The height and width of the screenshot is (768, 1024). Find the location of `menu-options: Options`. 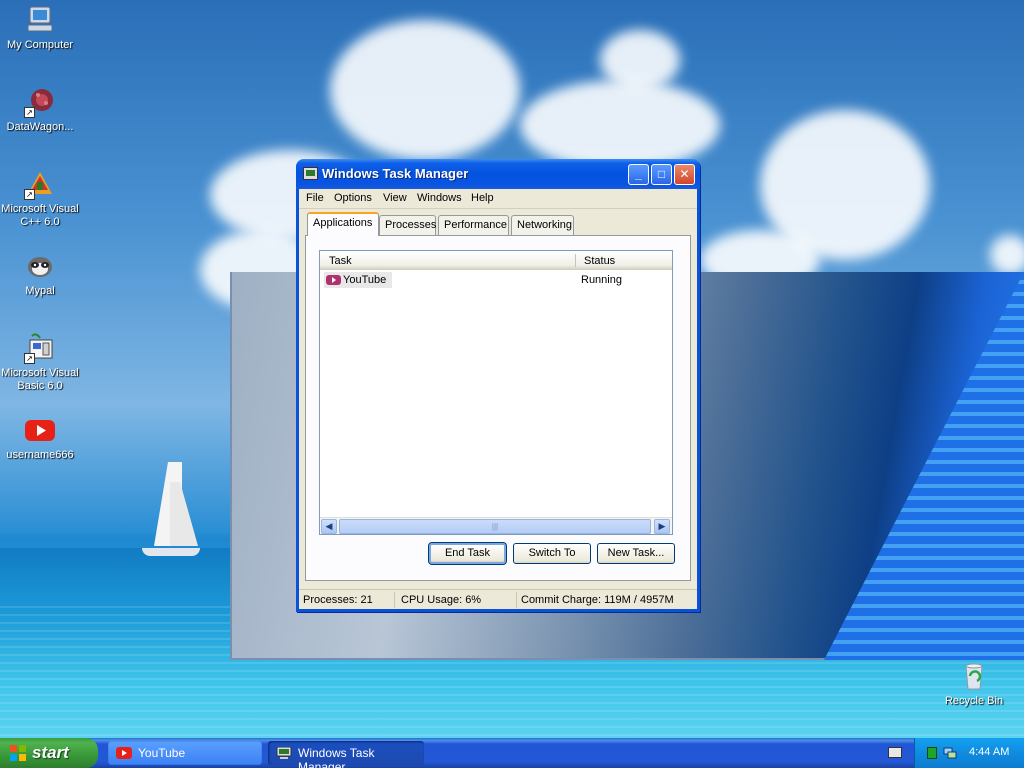

menu-options: Options is located at coordinates (353, 198).